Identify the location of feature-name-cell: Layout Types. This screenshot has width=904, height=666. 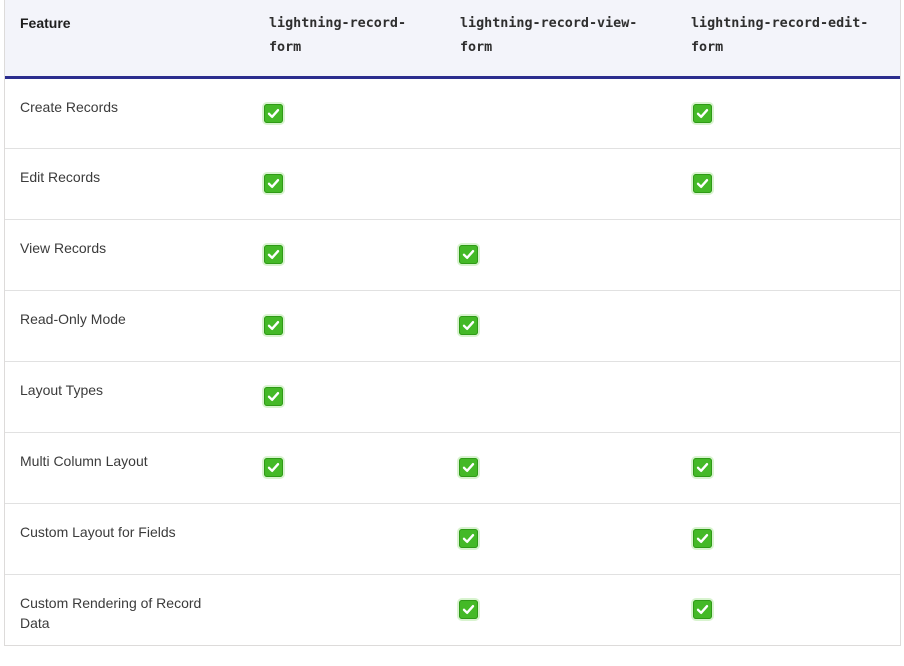
(62, 389).